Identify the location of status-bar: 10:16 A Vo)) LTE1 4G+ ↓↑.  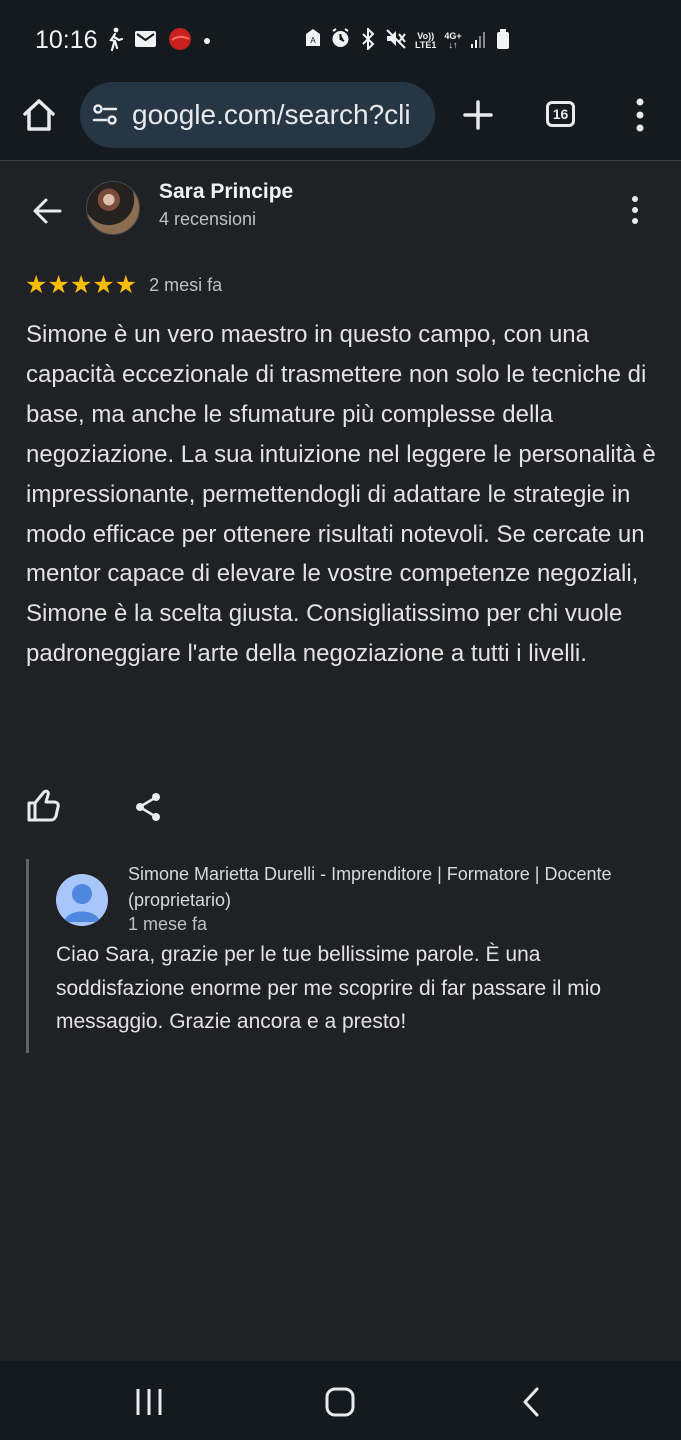
(340, 41).